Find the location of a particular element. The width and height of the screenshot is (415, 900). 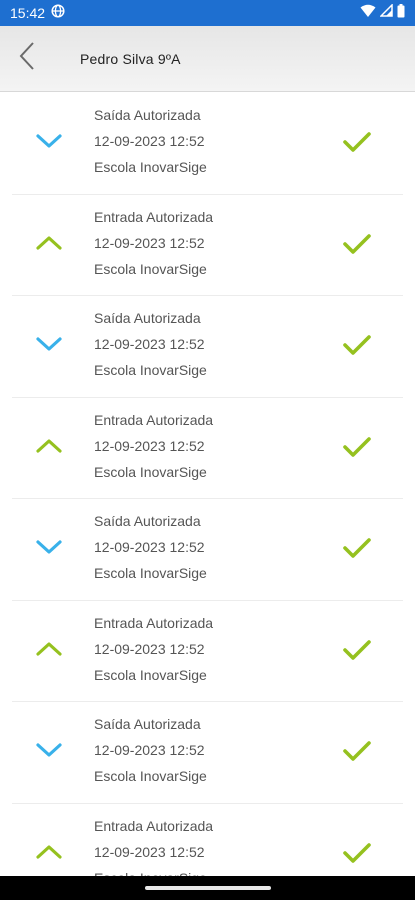

wifi-icon is located at coordinates (368, 13).